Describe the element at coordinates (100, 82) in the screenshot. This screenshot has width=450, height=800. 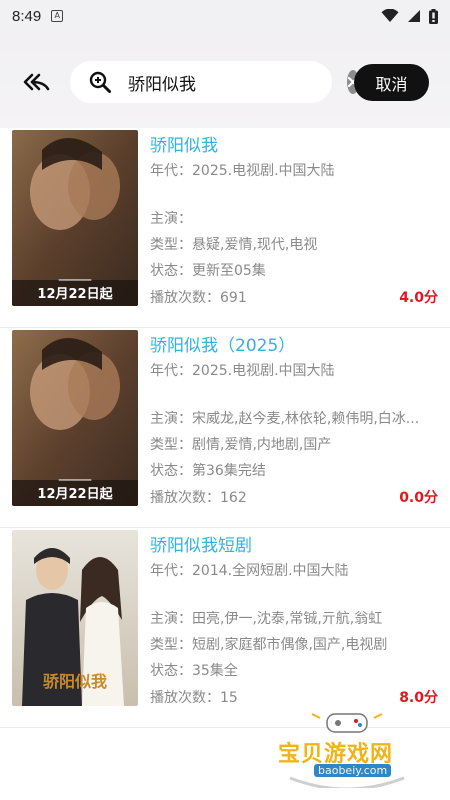
I see `search-icon` at that location.